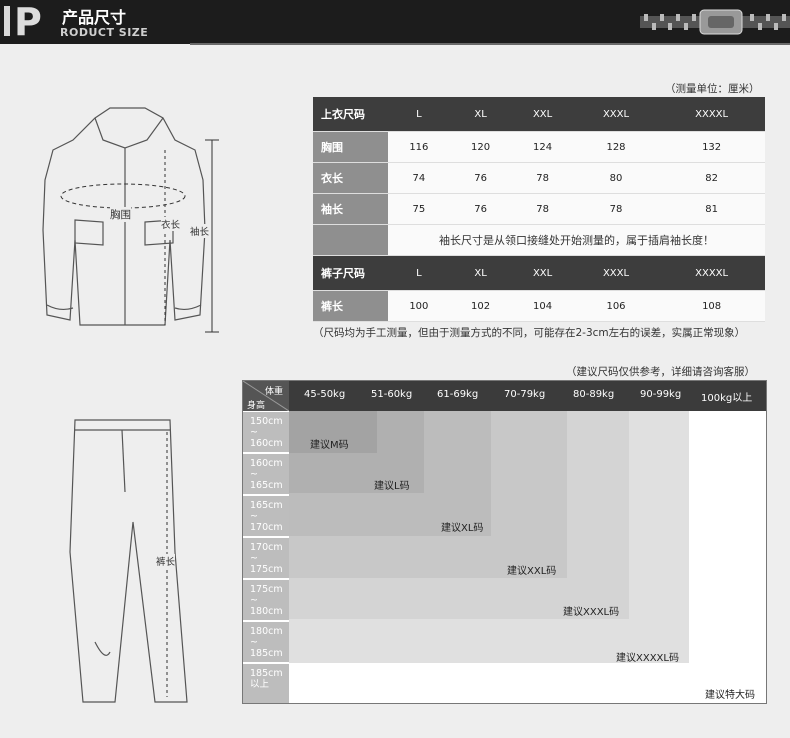  Describe the element at coordinates (712, 89) in the screenshot. I see `unit-note: （测量单位：厘米）` at that location.